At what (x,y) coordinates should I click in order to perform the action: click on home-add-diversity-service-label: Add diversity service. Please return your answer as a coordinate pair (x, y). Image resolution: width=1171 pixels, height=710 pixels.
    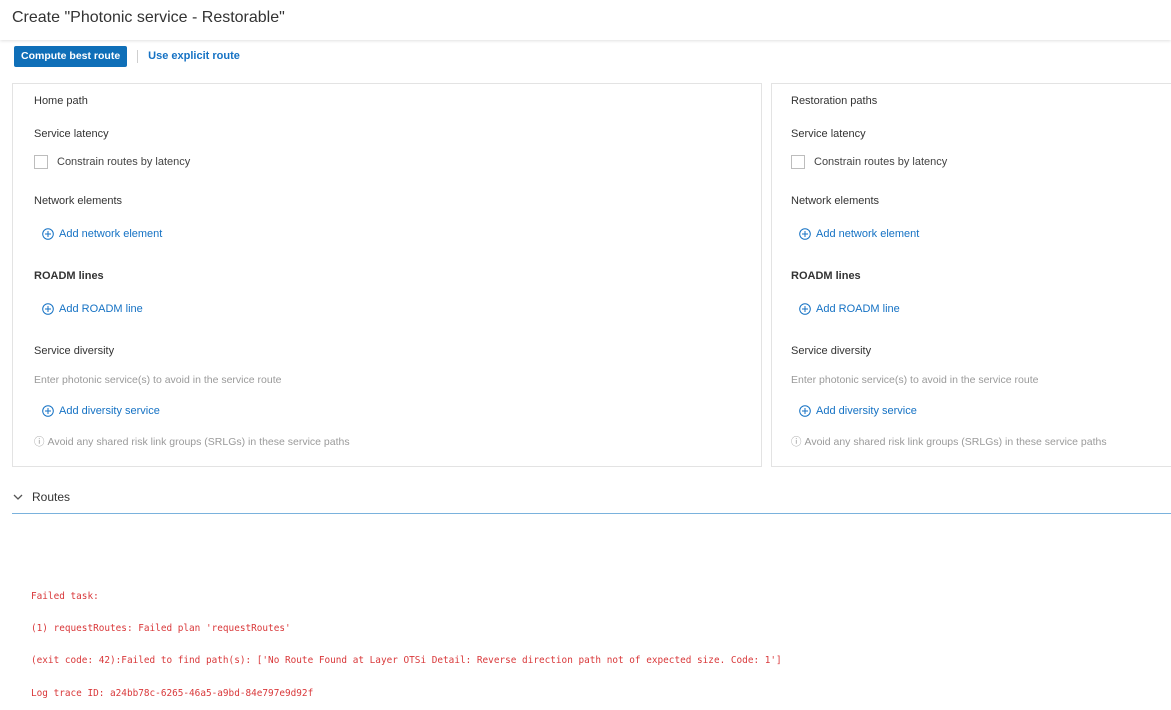
    Looking at the image, I should click on (109, 411).